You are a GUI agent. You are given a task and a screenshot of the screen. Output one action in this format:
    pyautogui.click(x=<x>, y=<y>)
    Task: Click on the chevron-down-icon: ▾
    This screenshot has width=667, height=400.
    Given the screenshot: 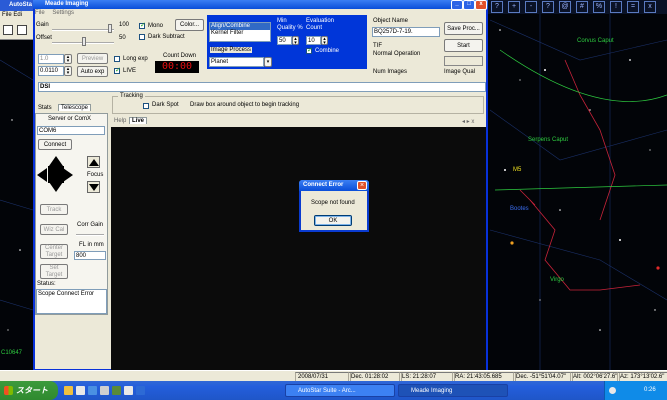 What is the action you would take?
    pyautogui.click(x=268, y=62)
    